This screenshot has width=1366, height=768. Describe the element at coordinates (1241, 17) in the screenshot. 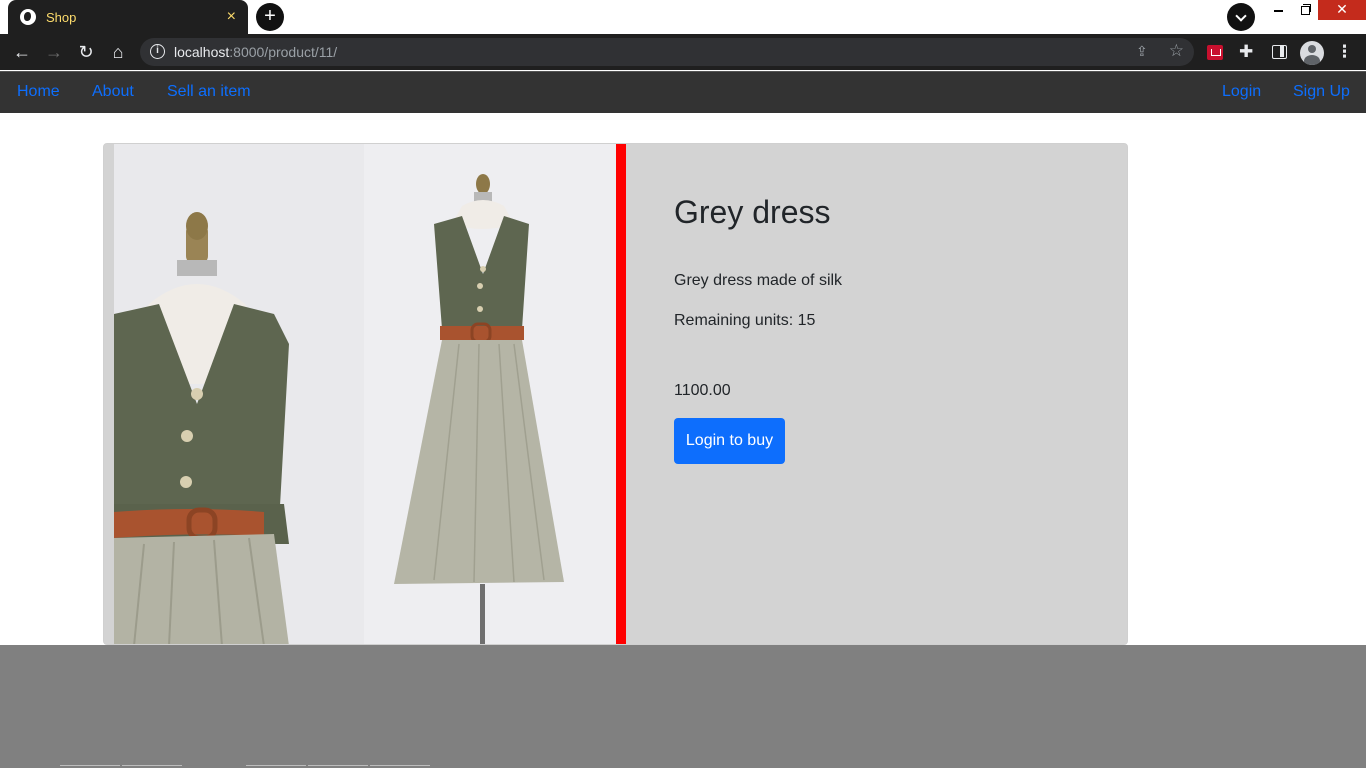

I see `tab-search-button` at that location.